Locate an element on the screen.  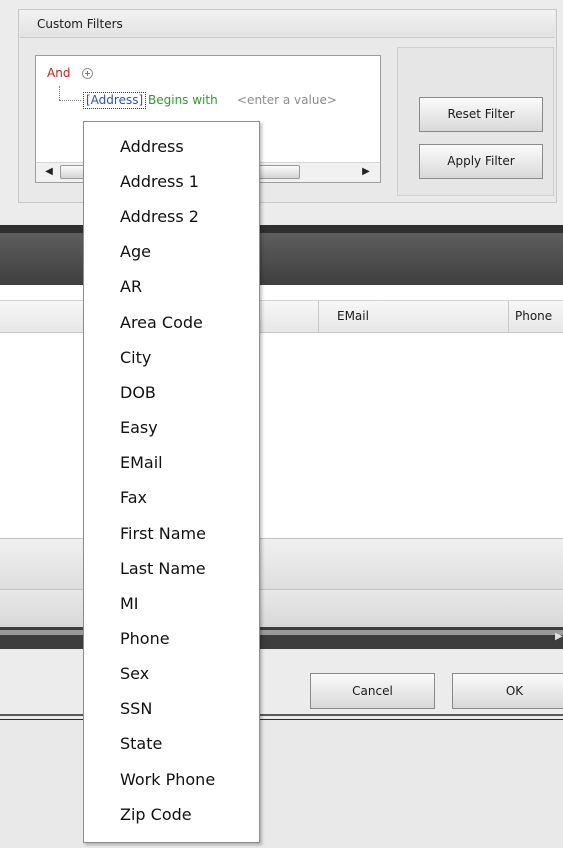
cancel-button: Cancel is located at coordinates (372, 691).